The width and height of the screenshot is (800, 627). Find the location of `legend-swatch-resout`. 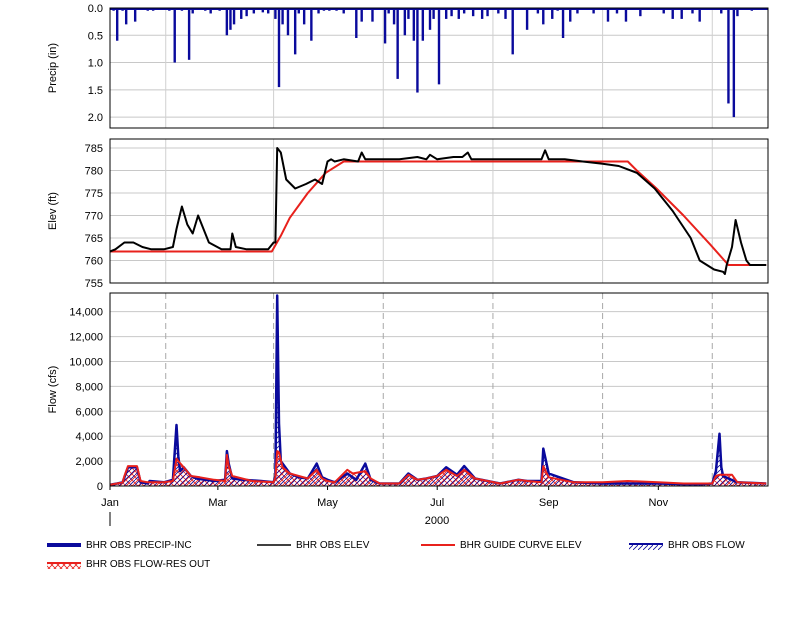

legend-swatch-resout is located at coordinates (64, 565).